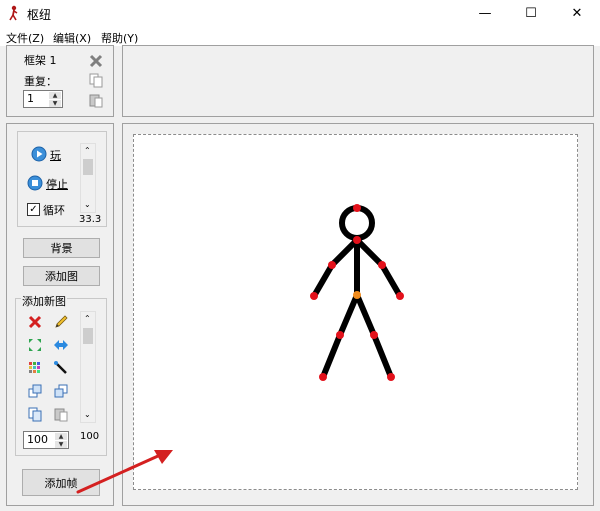 The height and width of the screenshot is (511, 600). I want to click on menu-edit: 编辑(X), so click(72, 38).